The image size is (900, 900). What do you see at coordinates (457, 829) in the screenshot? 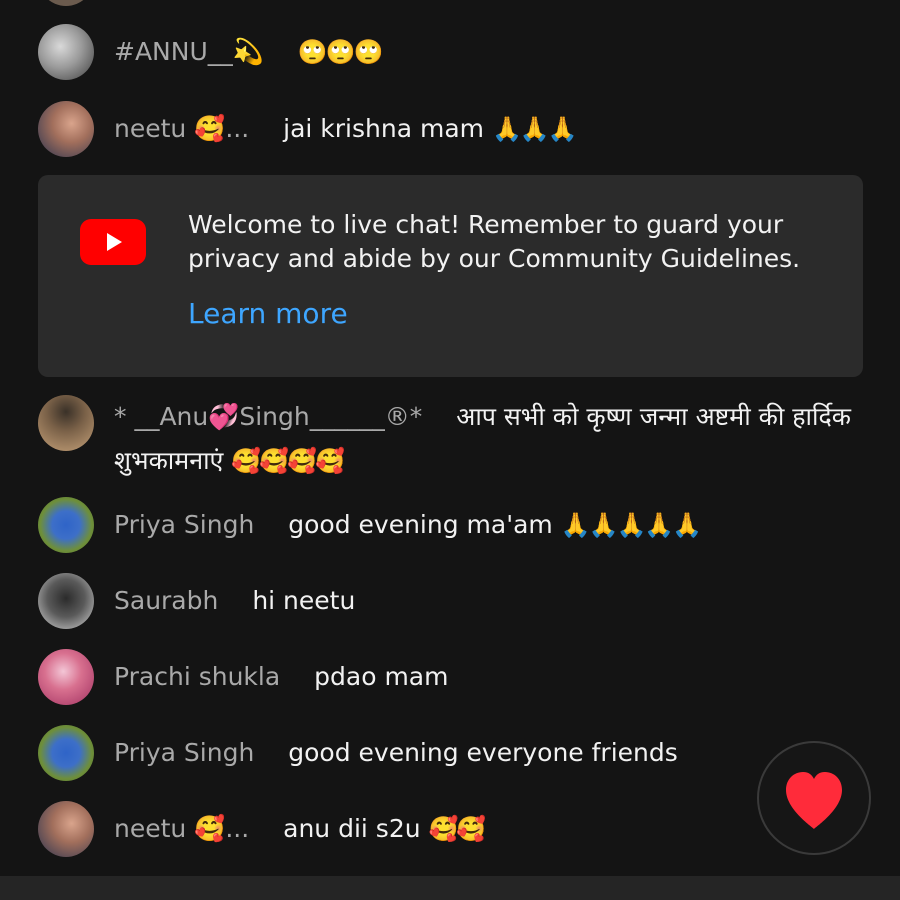
I see `message-emoji: 🥰🥰` at bounding box center [457, 829].